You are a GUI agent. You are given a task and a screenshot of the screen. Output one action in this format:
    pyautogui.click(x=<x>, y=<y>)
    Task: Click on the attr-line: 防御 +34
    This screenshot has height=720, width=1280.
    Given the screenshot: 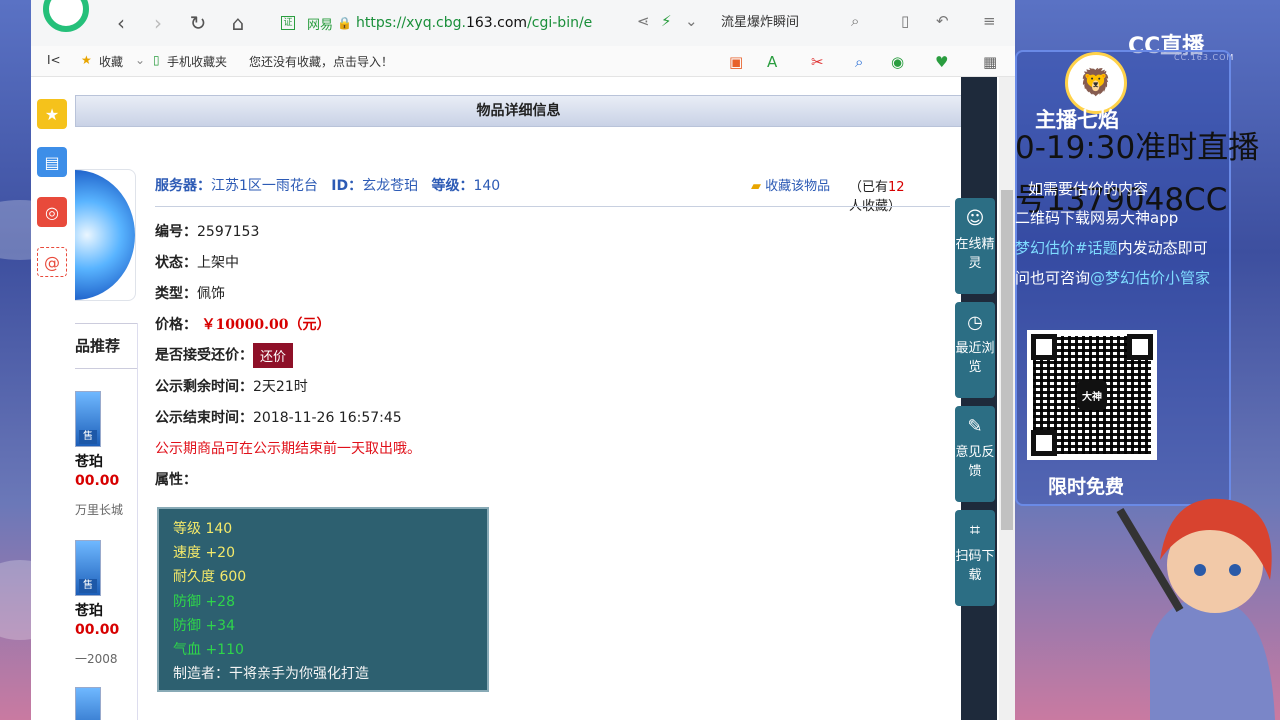 What is the action you would take?
    pyautogui.click(x=204, y=625)
    